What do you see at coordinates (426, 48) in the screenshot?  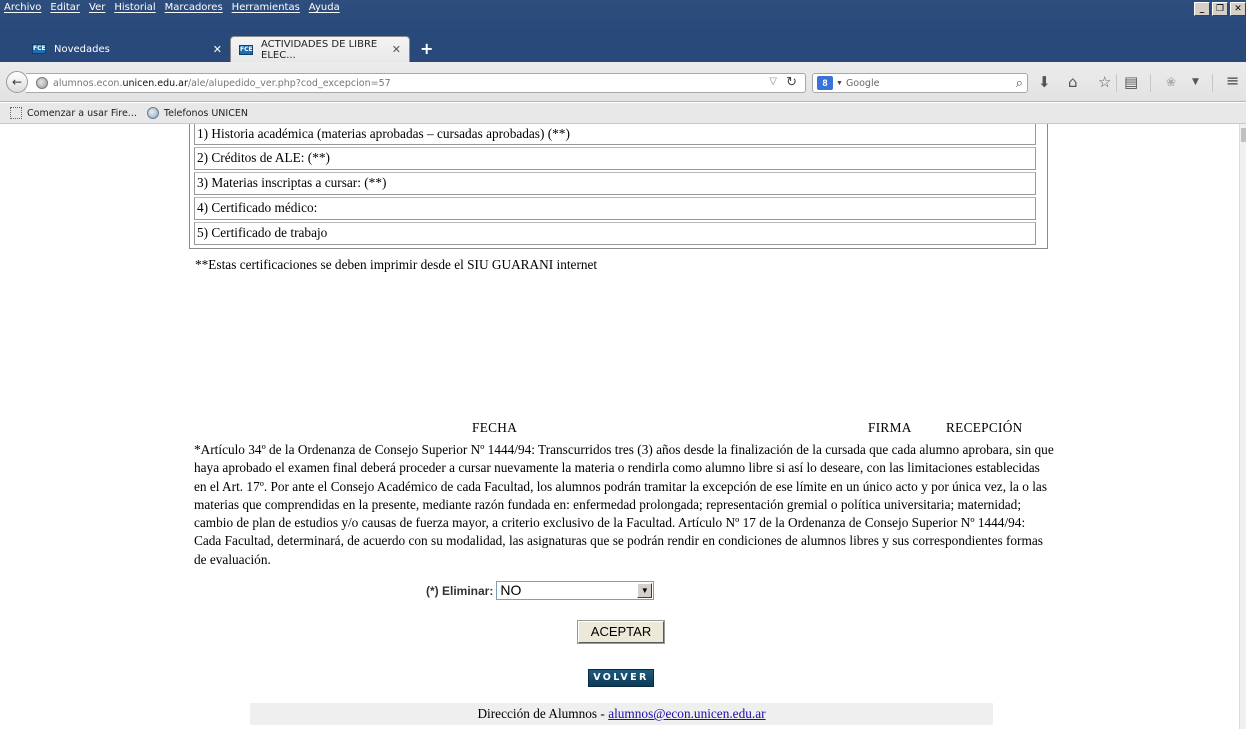 I see `new-tab-plus-icon: +` at bounding box center [426, 48].